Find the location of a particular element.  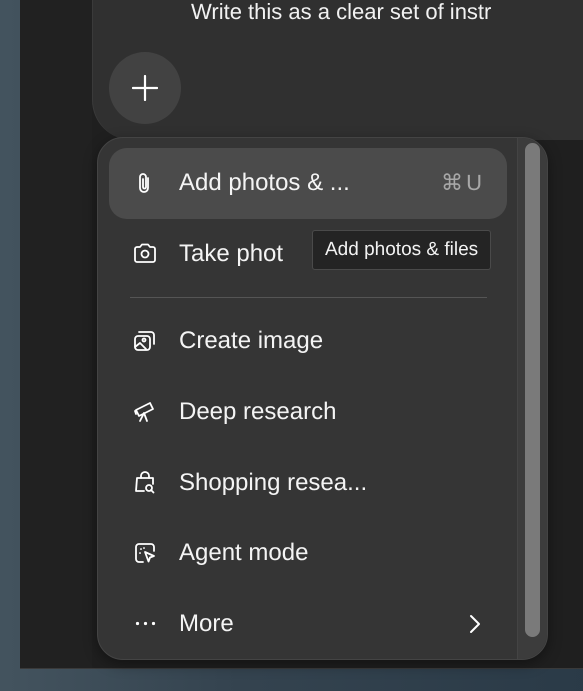

menu-item-label: Create image is located at coordinates (251, 341).